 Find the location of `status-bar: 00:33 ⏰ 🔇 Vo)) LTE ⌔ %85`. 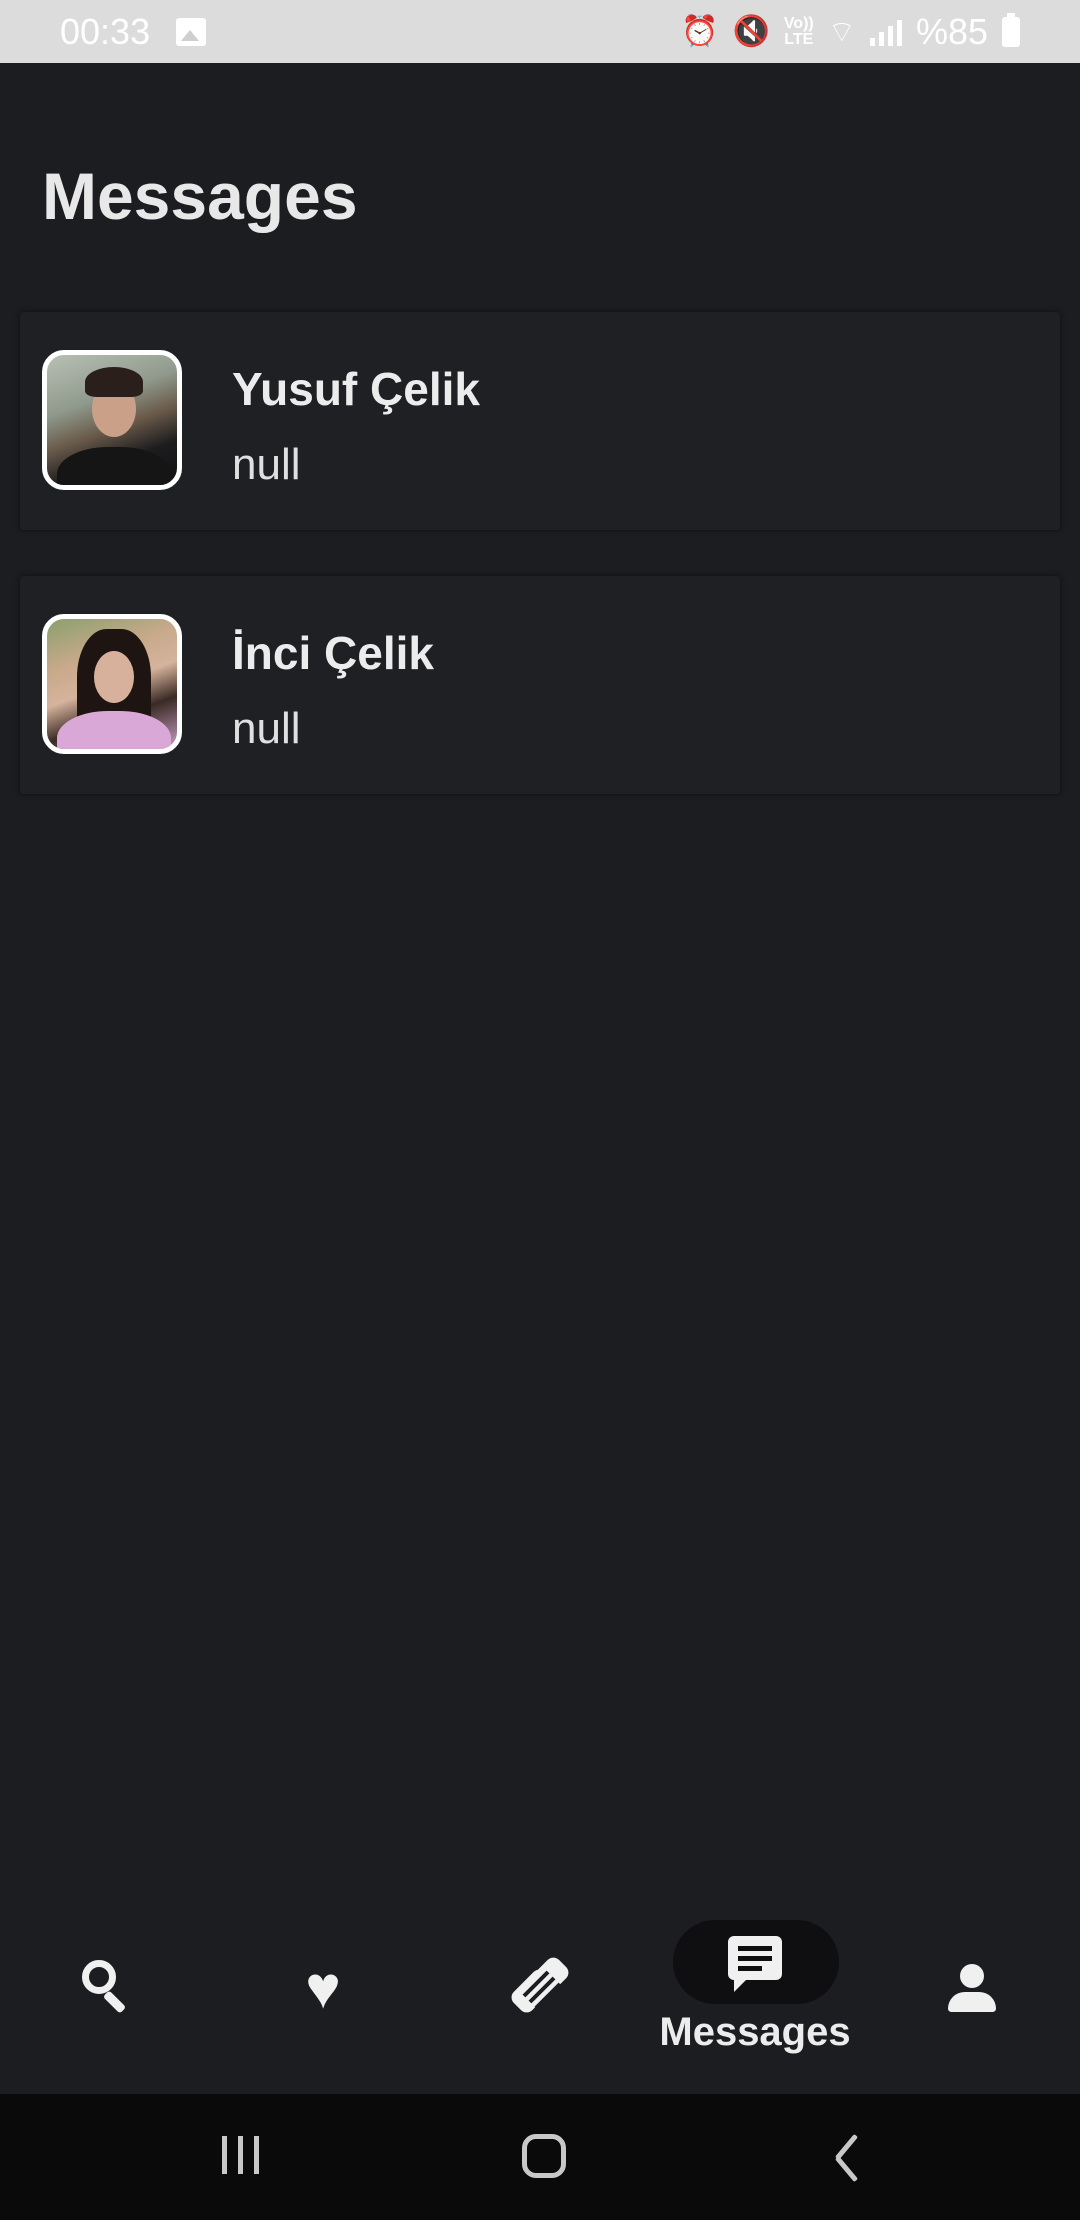

status-bar: 00:33 ⏰ 🔇 Vo)) LTE ⌔ %85 is located at coordinates (540, 31).